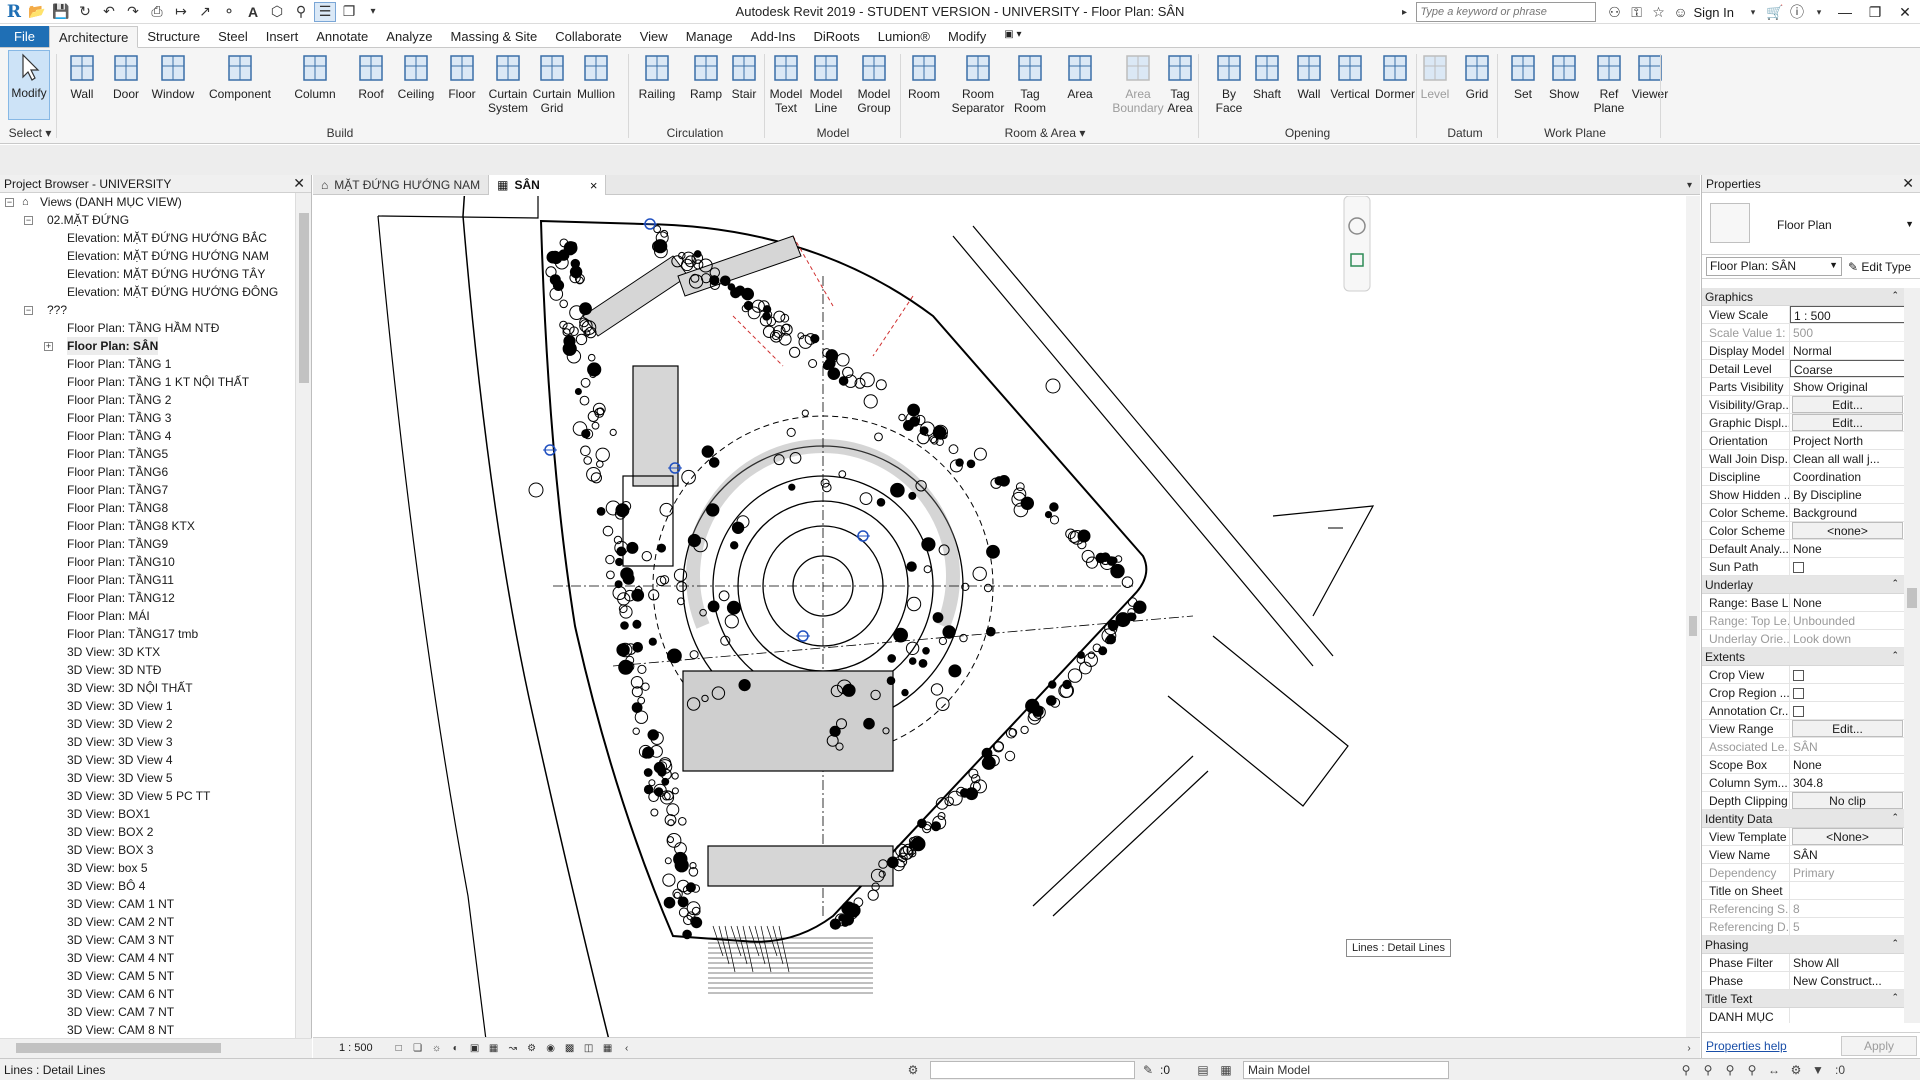 The image size is (1920, 1080). I want to click on close-properties-icon: ✕, so click(1908, 183).